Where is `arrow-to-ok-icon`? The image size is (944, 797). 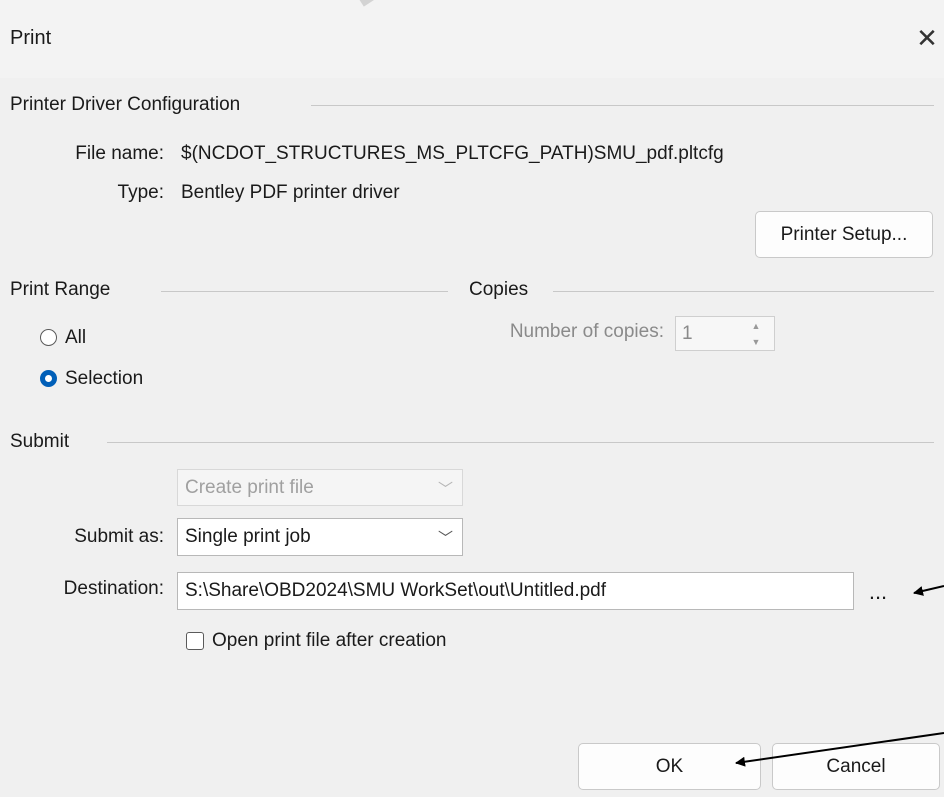
arrow-to-ok-icon is located at coordinates (839, 749).